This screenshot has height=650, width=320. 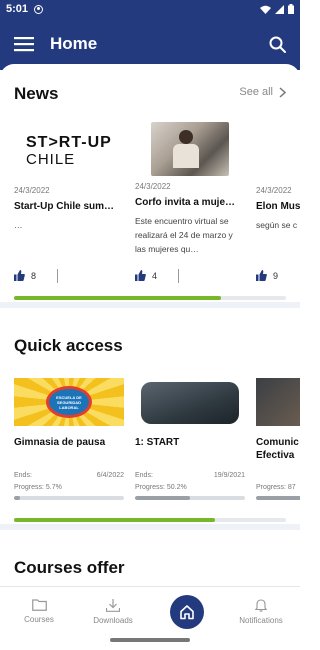 I want to click on course-title: 1: START, so click(x=157, y=442).